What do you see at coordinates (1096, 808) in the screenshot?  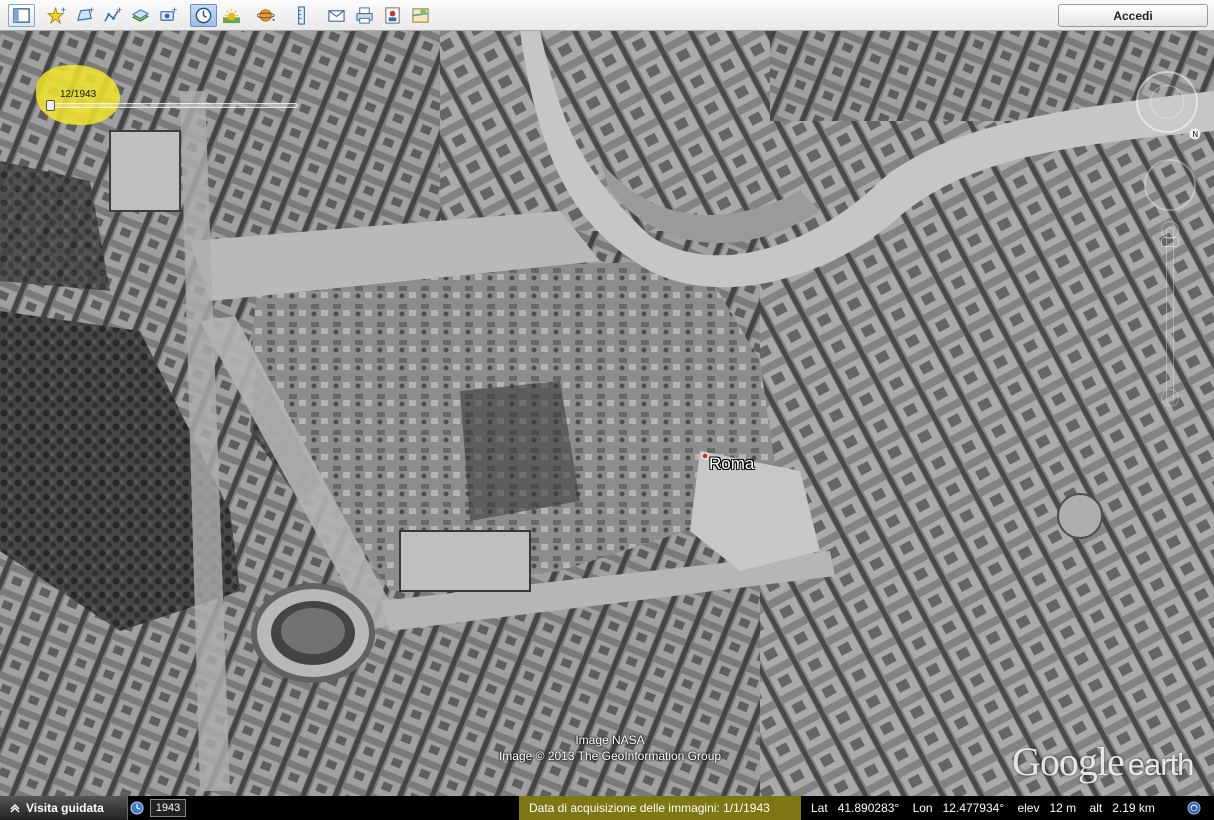 I see `alt-label: alt` at bounding box center [1096, 808].